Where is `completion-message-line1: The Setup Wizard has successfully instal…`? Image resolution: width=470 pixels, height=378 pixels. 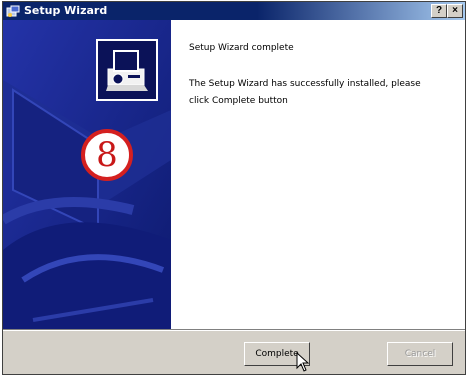
completion-message-line1: The Setup Wizard has successfully instal… is located at coordinates (305, 84).